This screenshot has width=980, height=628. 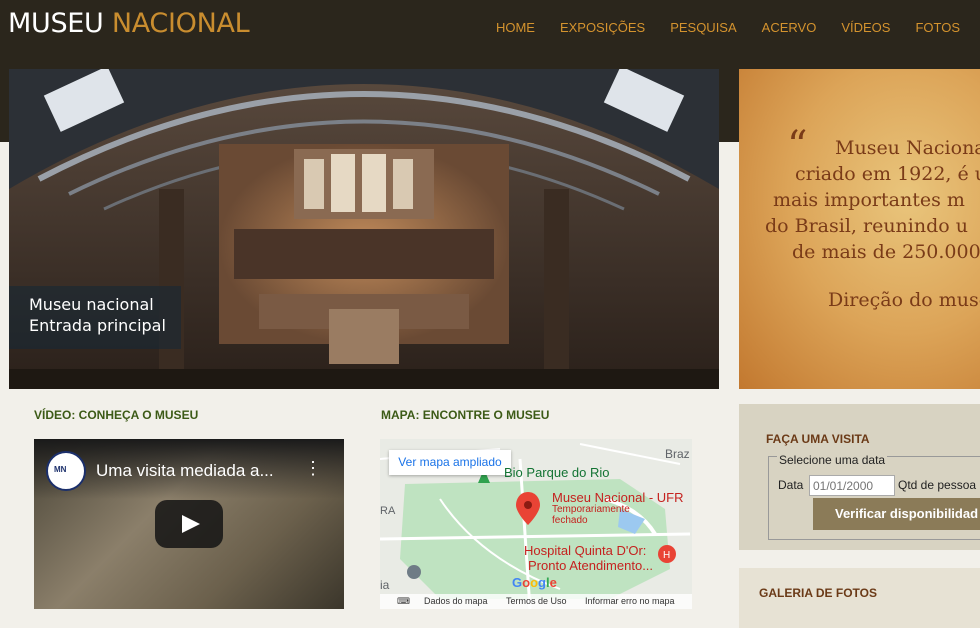 I want to click on hero-caption: Museu nacional Entrada principal, so click(x=95, y=317).